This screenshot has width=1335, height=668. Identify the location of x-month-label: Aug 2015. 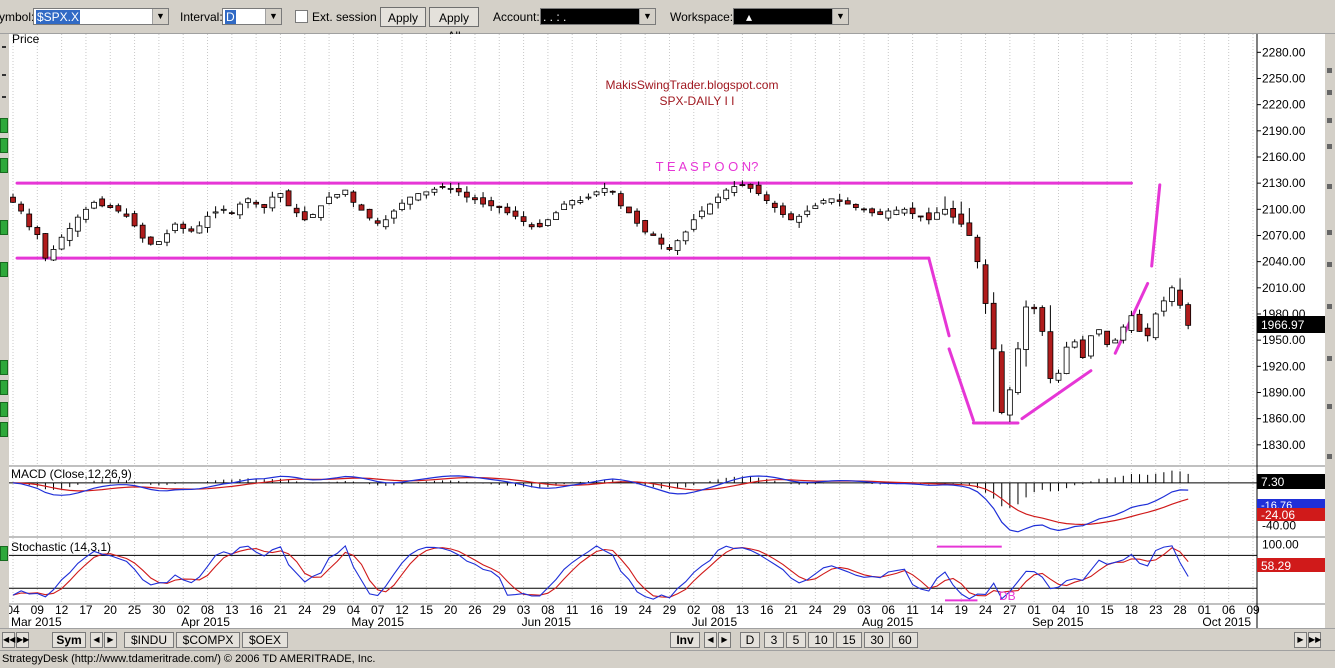
(888, 621).